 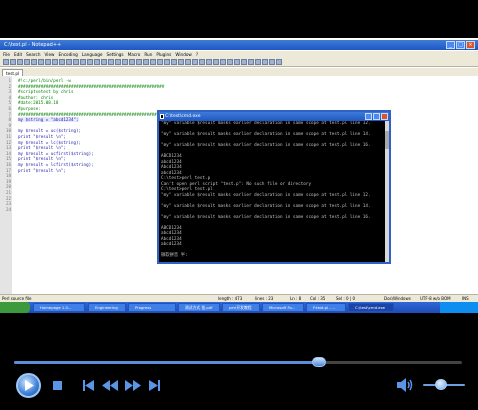 What do you see at coordinates (107, 307) in the screenshot?
I see `taskbar-button: Engineering` at bounding box center [107, 307].